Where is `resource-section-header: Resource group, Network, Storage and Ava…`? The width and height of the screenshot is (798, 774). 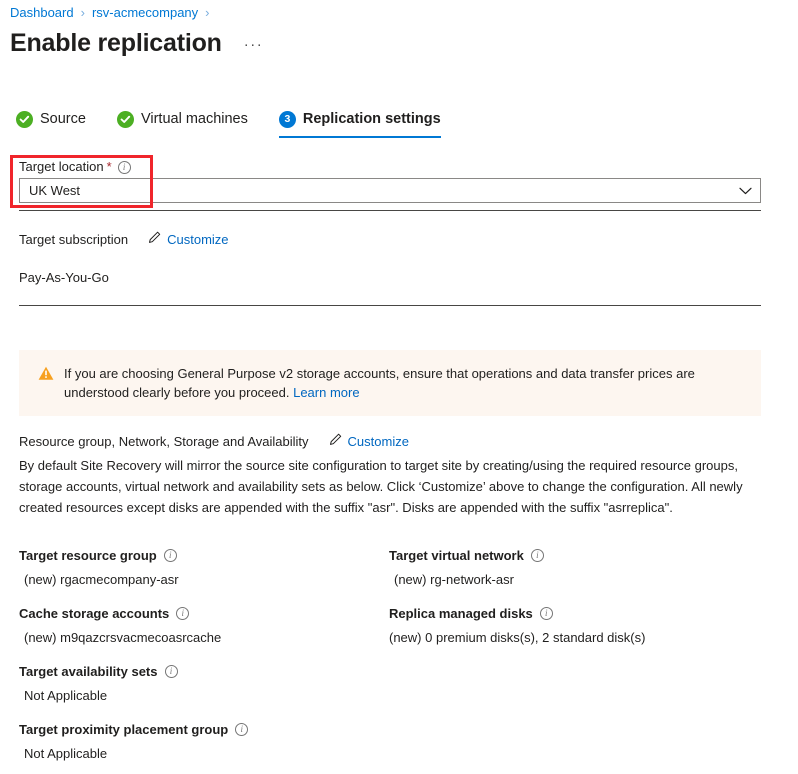
resource-section-header: Resource group, Network, Storage and Ava… is located at coordinates (214, 442).